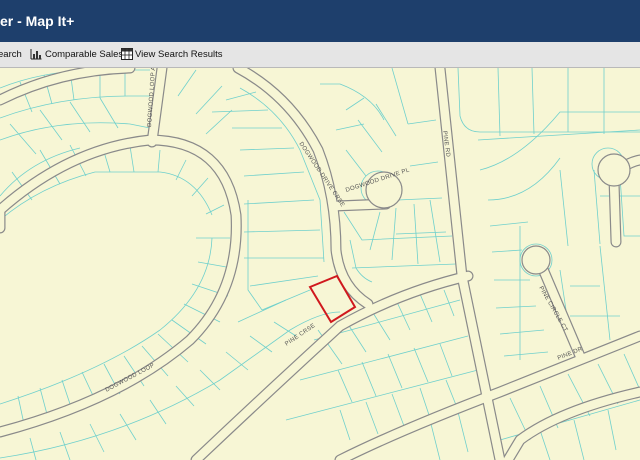  What do you see at coordinates (84, 54) in the screenshot?
I see `comparable-sales-label: Comparable Sales` at bounding box center [84, 54].